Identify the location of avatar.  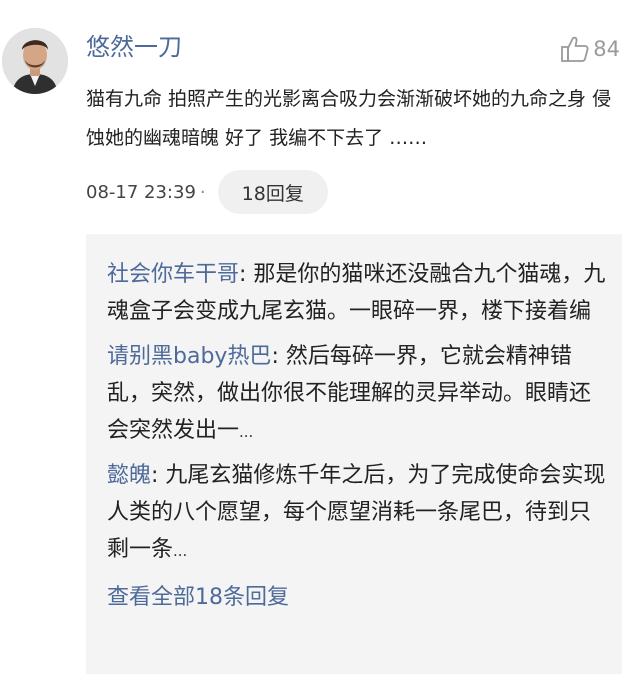
(35, 61).